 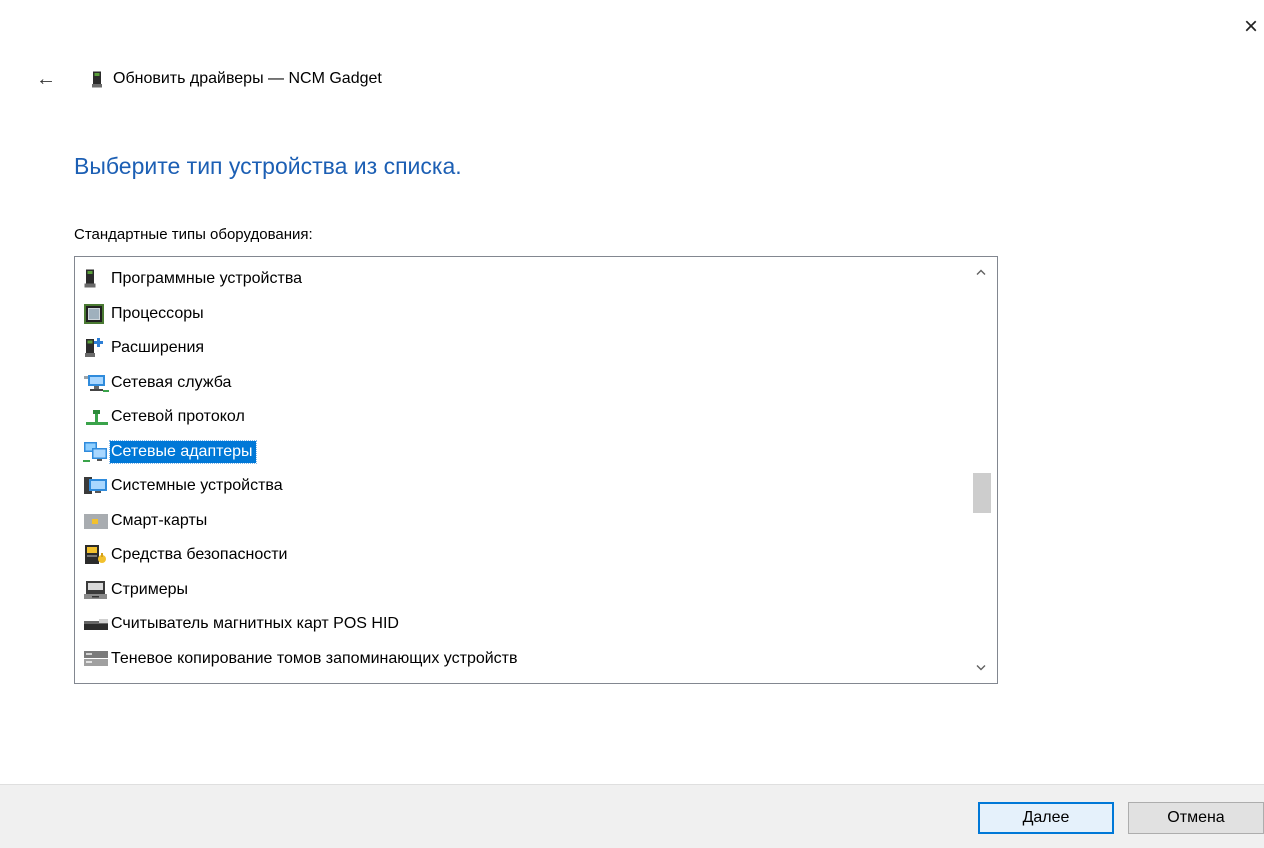 I want to click on list-item-label: Смарт-карты, so click(x=159, y=520).